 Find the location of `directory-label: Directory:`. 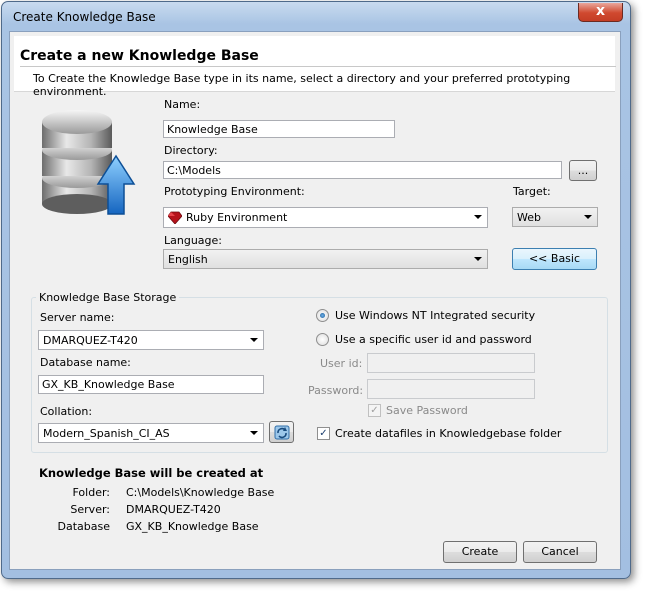

directory-label: Directory: is located at coordinates (191, 150).